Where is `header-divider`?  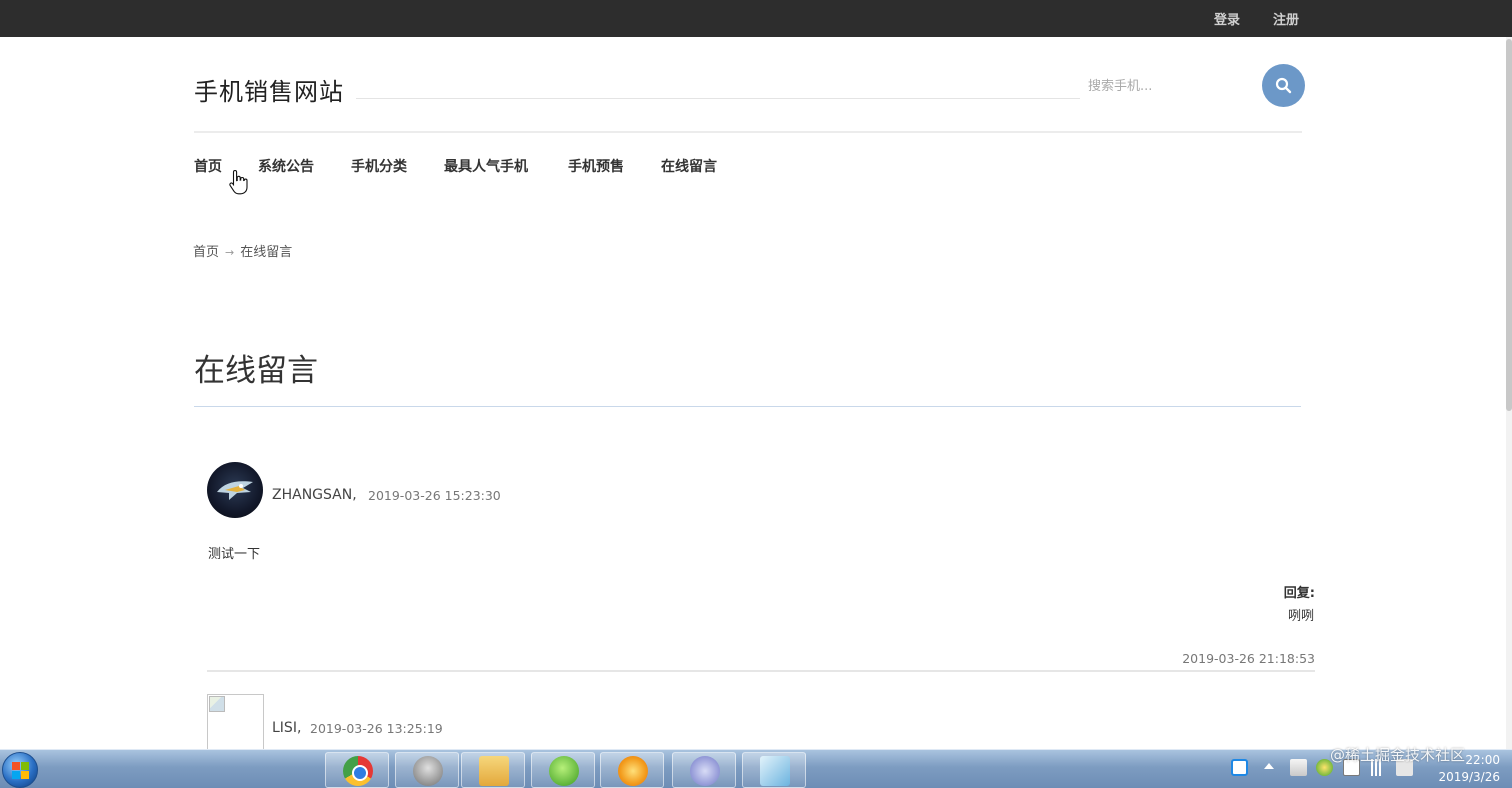
header-divider is located at coordinates (748, 132).